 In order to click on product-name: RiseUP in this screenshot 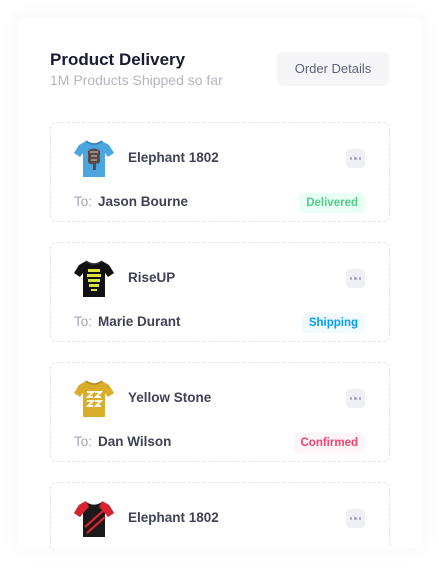, I will do `click(151, 277)`.